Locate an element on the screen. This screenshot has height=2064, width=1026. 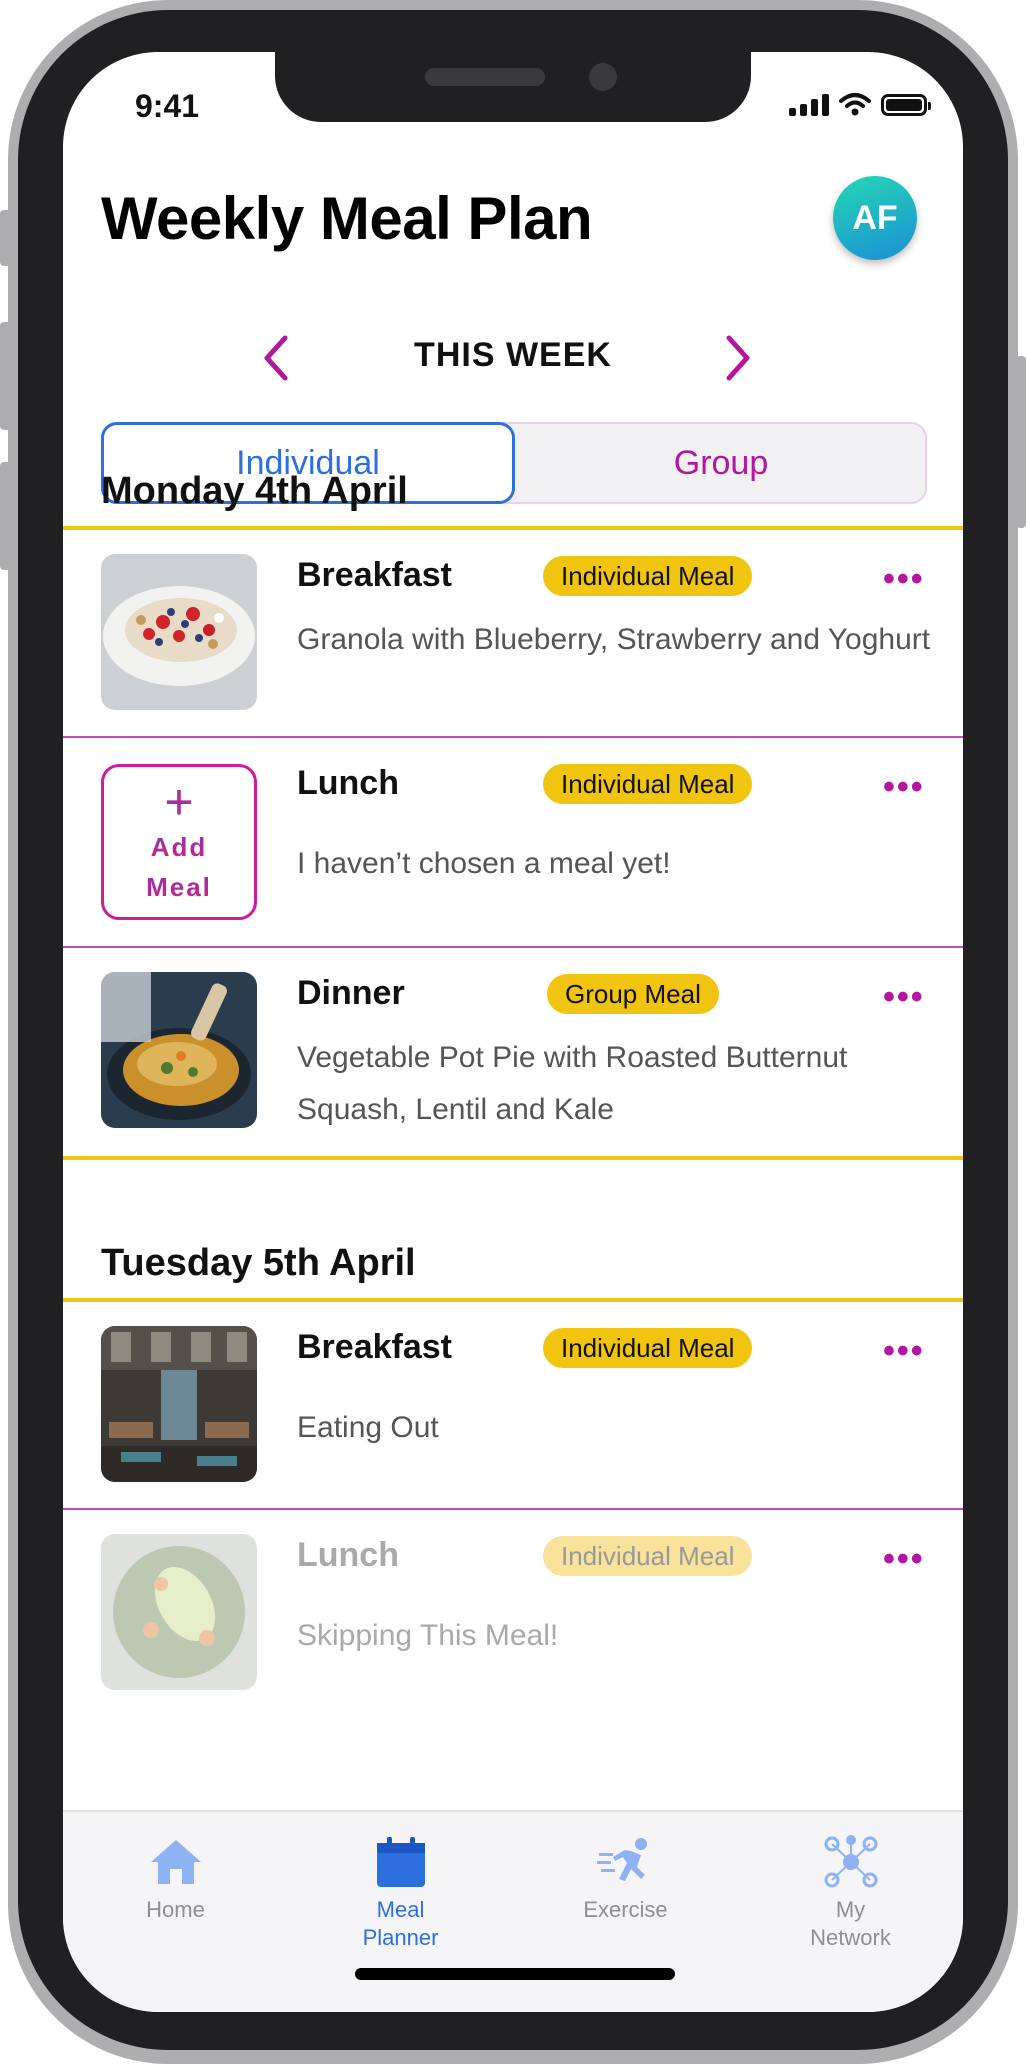
tab-my-network: My Network is located at coordinates (850, 1893).